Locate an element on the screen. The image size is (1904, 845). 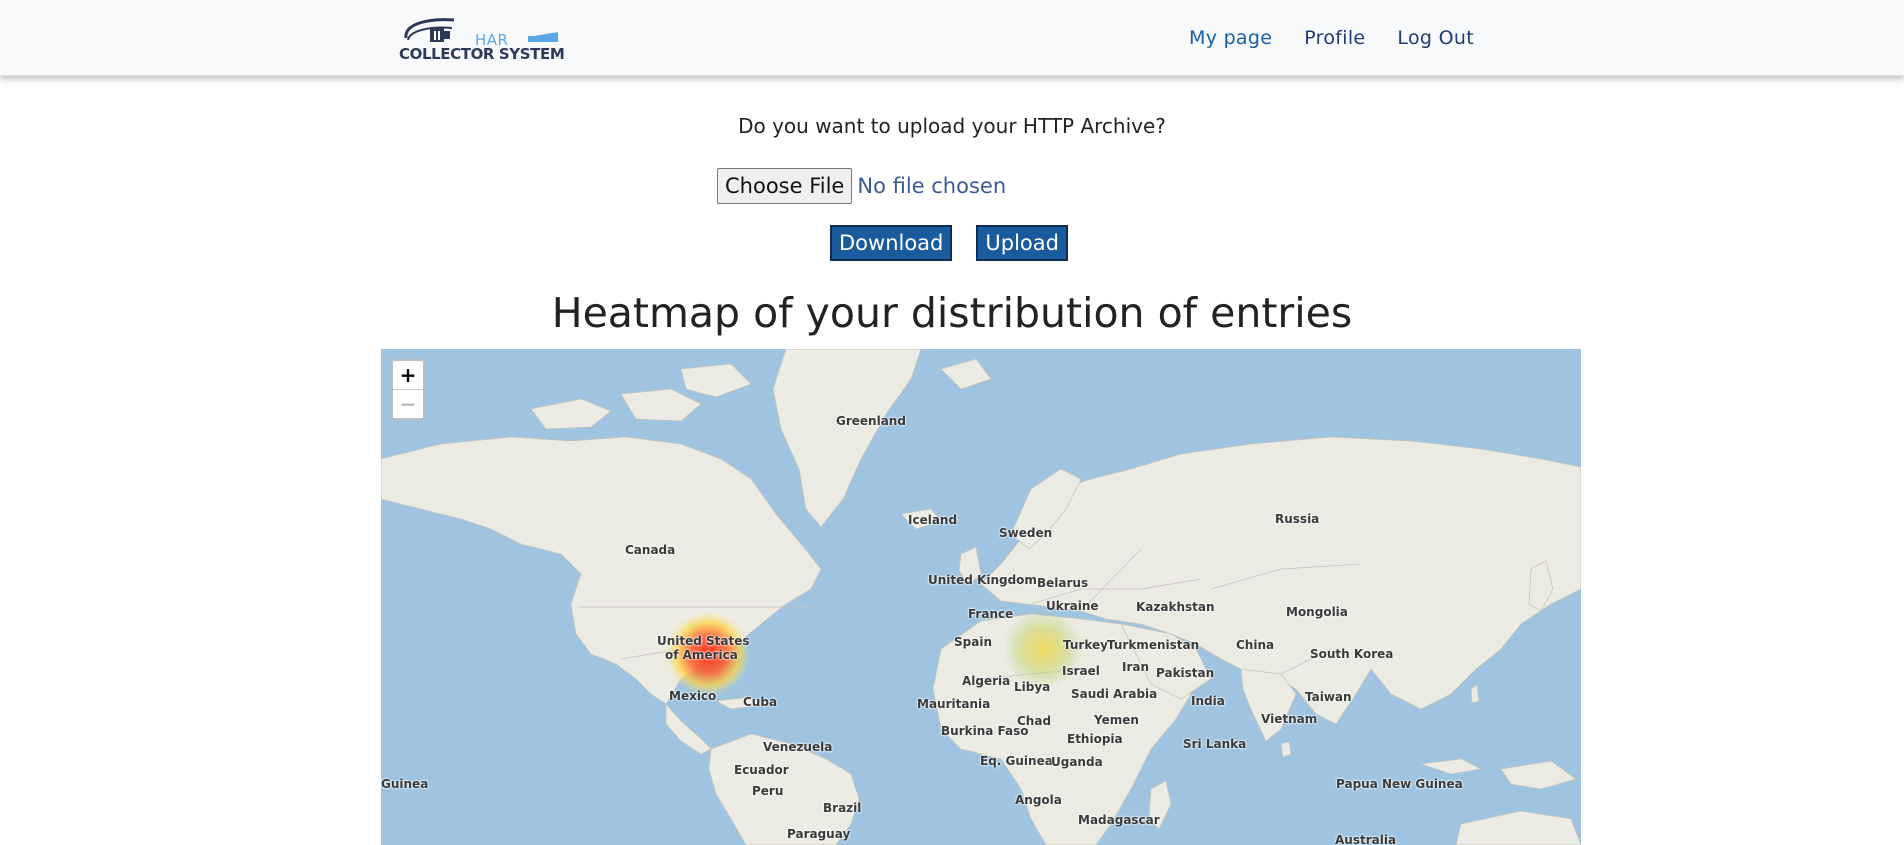
map-label-usa-line1: United States is located at coordinates (703, 641).